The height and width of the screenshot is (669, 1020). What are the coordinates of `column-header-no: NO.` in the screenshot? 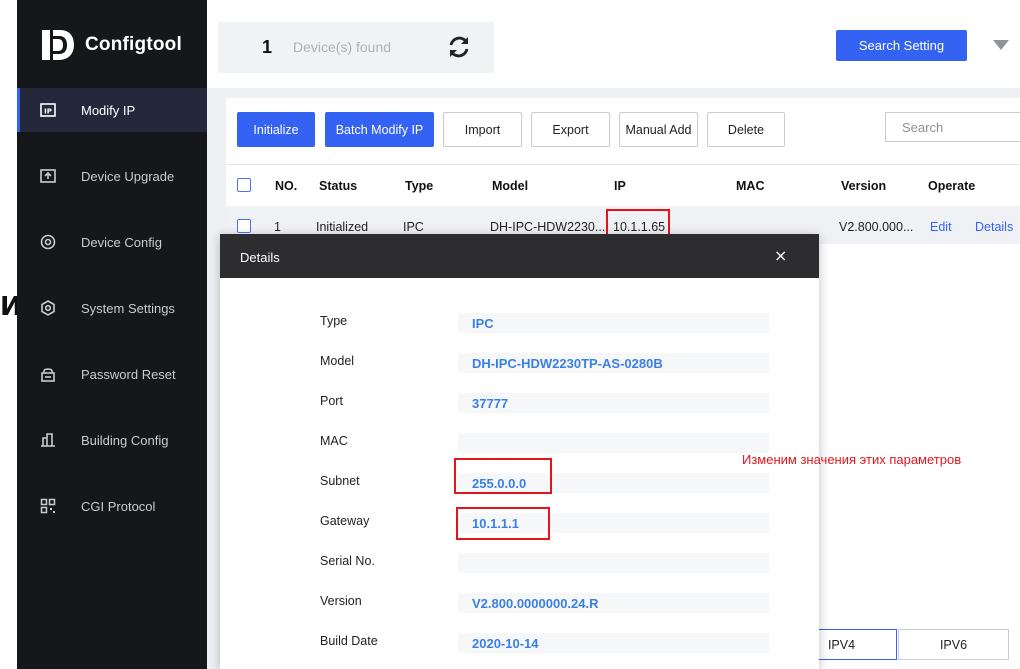 It's located at (286, 186).